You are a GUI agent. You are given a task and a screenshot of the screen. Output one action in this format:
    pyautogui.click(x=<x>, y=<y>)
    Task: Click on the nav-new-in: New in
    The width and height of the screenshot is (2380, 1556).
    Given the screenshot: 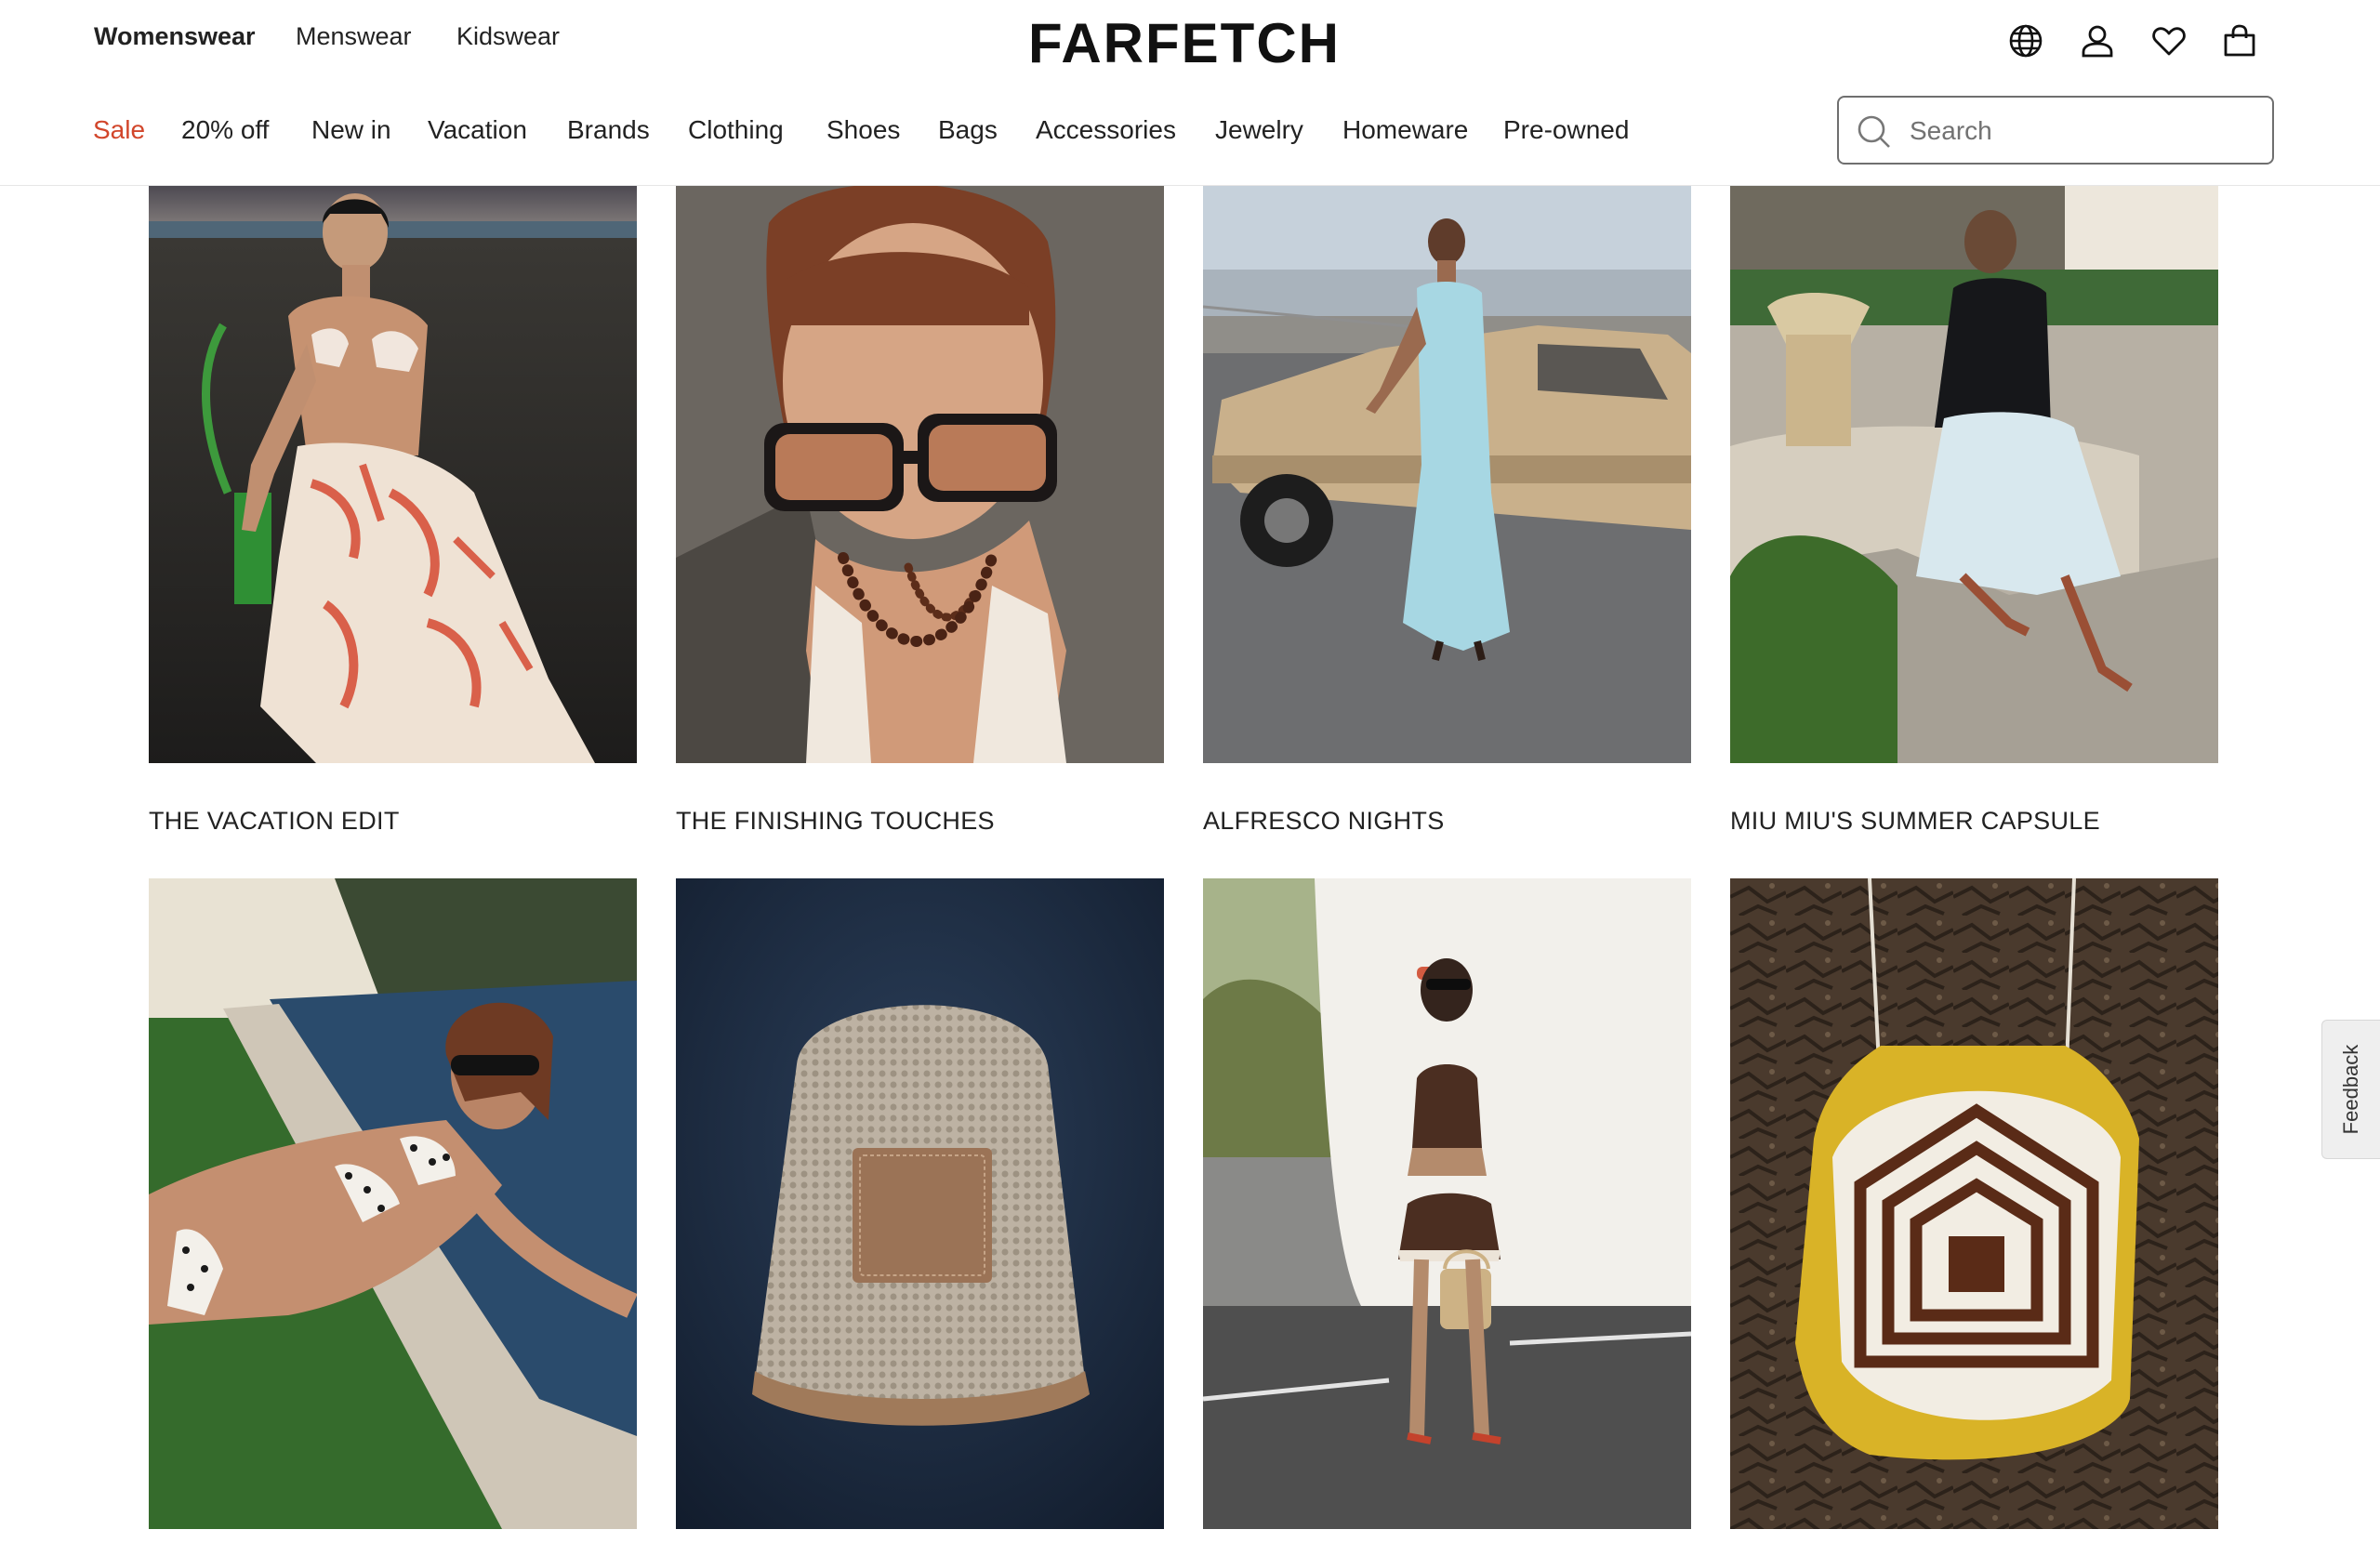 What is the action you would take?
    pyautogui.click(x=351, y=130)
    